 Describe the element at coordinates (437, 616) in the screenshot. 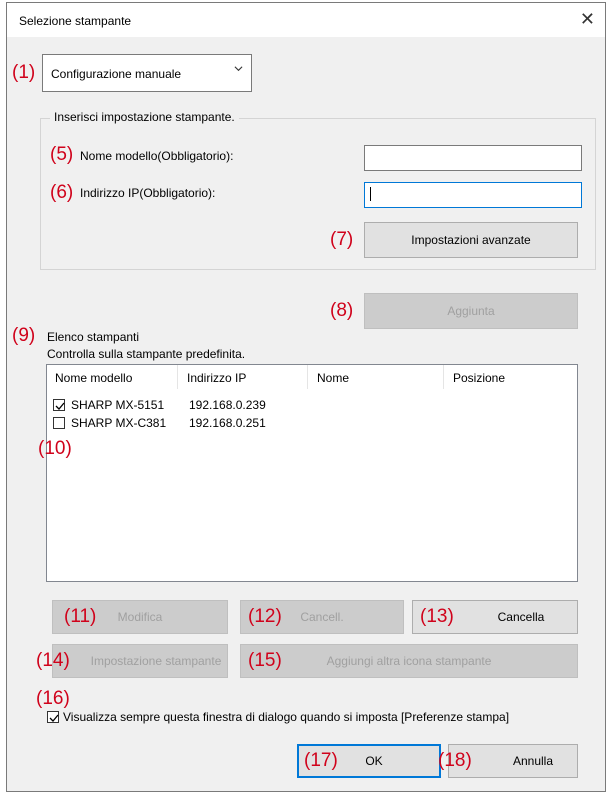

I see `marker-13: (13)` at that location.